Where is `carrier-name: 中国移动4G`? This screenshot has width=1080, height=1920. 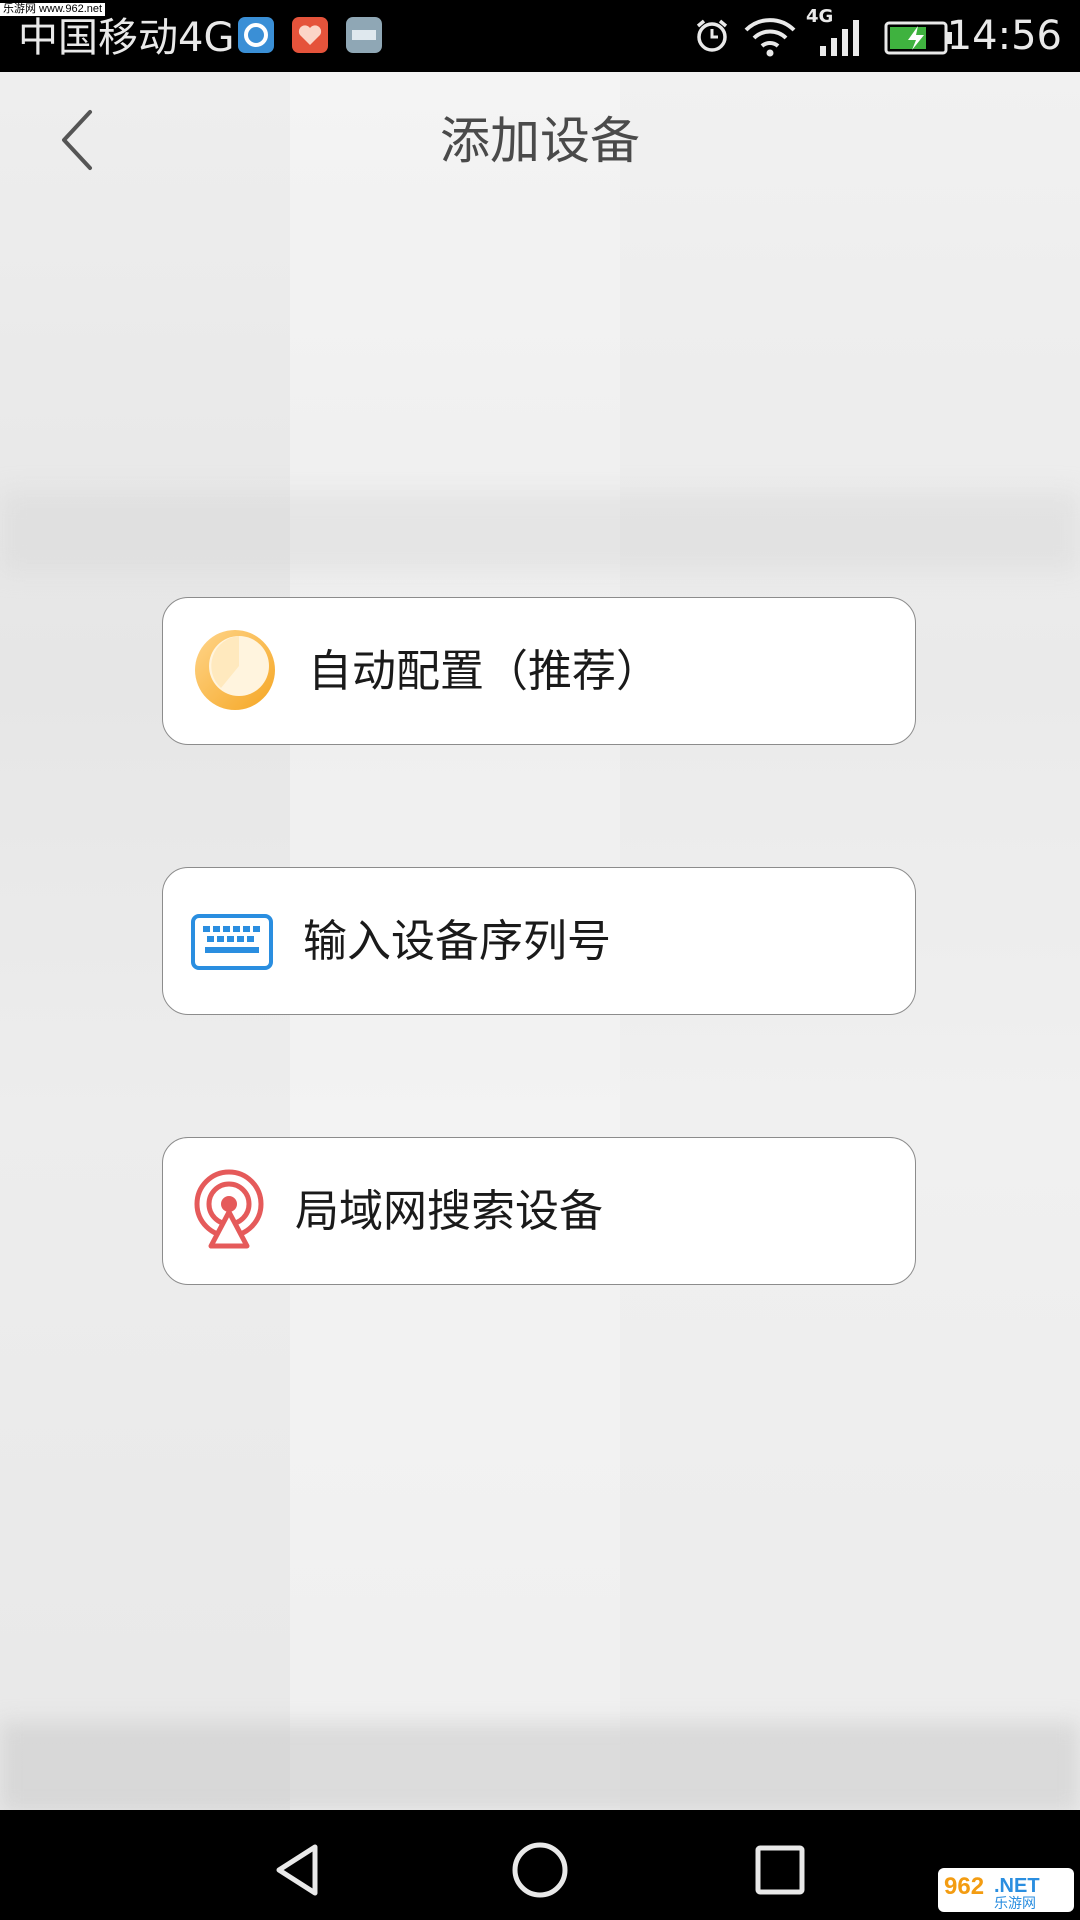
carrier-name: 中国移动4G is located at coordinates (126, 38).